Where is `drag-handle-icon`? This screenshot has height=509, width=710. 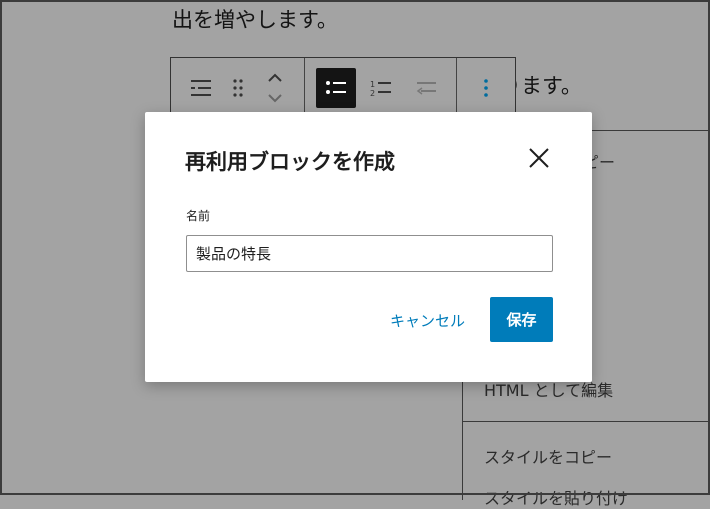
drag-handle-icon is located at coordinates (238, 88).